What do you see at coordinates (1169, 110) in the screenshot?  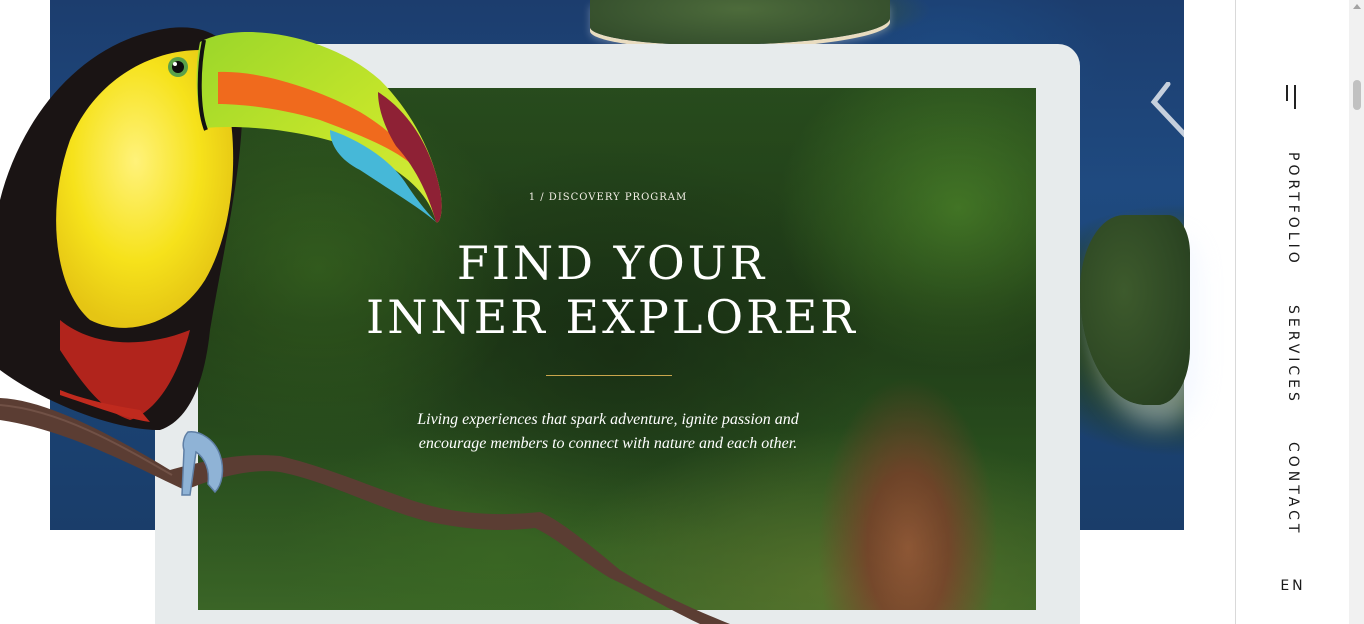 I see `wave-crest` at bounding box center [1169, 110].